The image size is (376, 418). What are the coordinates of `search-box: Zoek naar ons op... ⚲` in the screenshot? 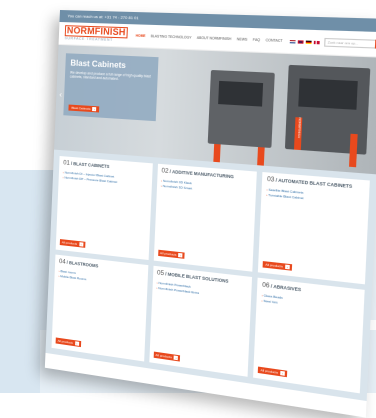 It's located at (350, 43).